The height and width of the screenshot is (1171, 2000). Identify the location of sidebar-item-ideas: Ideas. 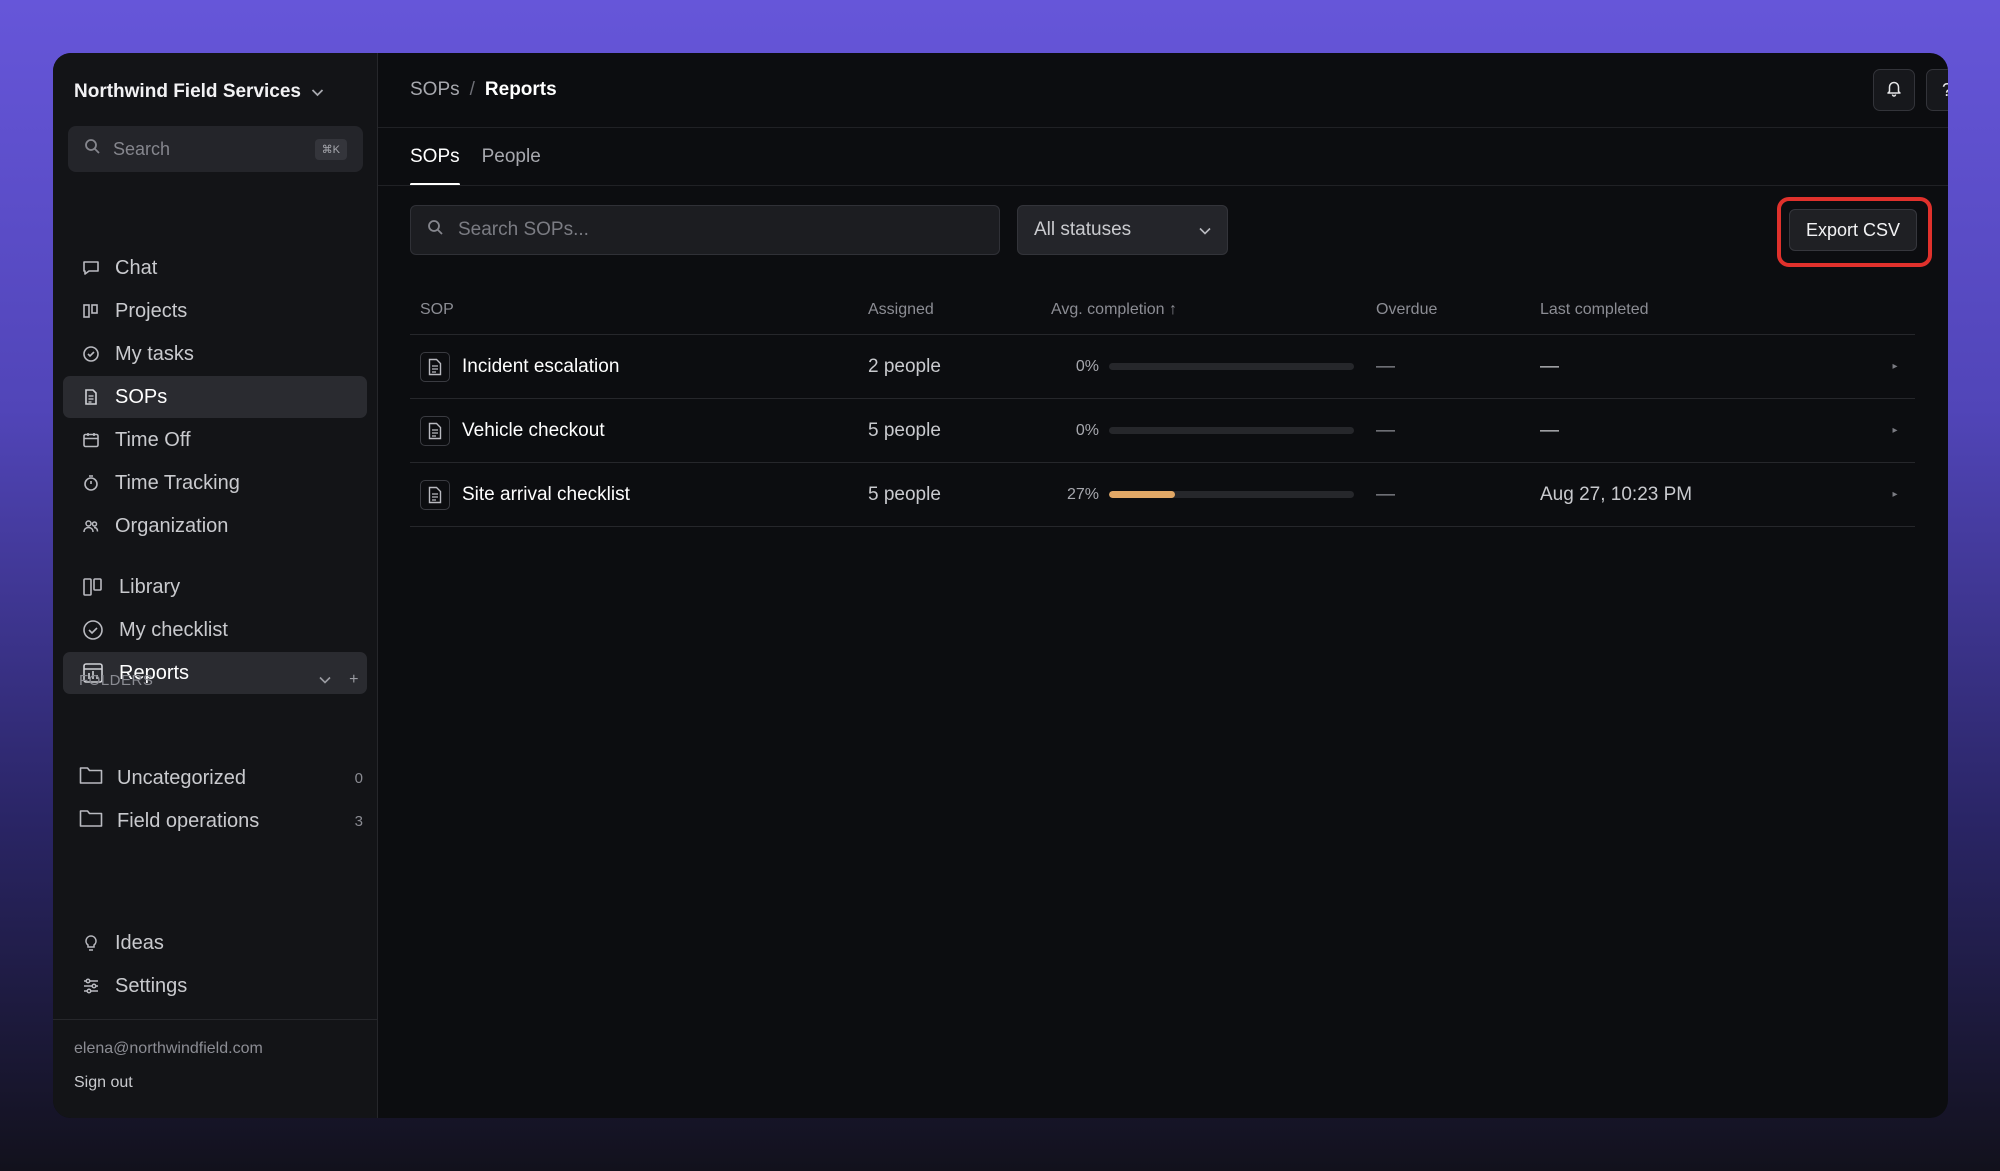
(215, 943).